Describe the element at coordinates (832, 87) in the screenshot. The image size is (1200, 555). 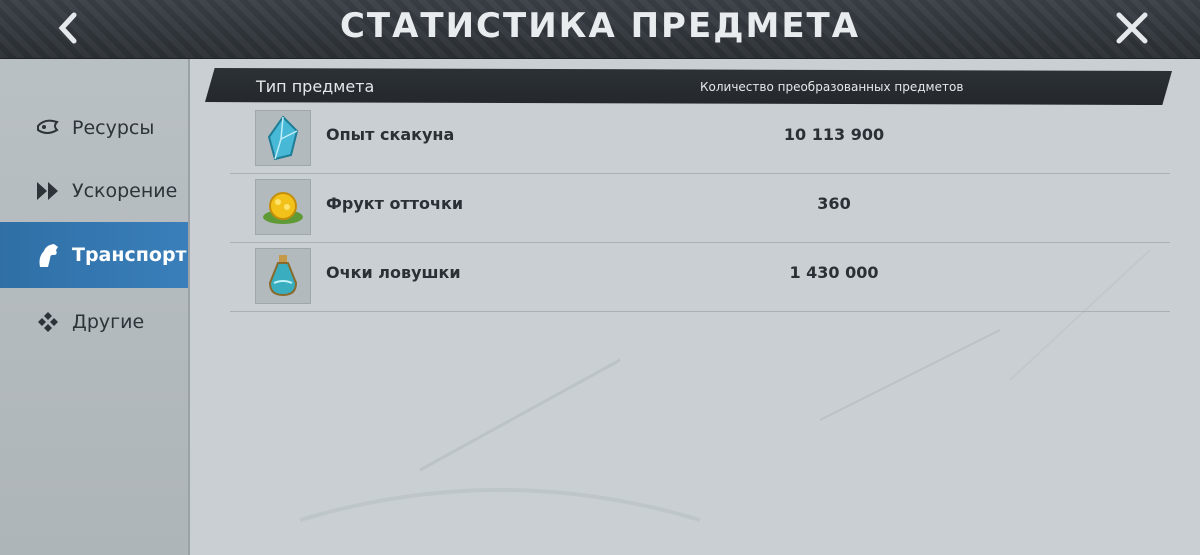
I see `column-header-count: Количество преобразованных предметов` at that location.